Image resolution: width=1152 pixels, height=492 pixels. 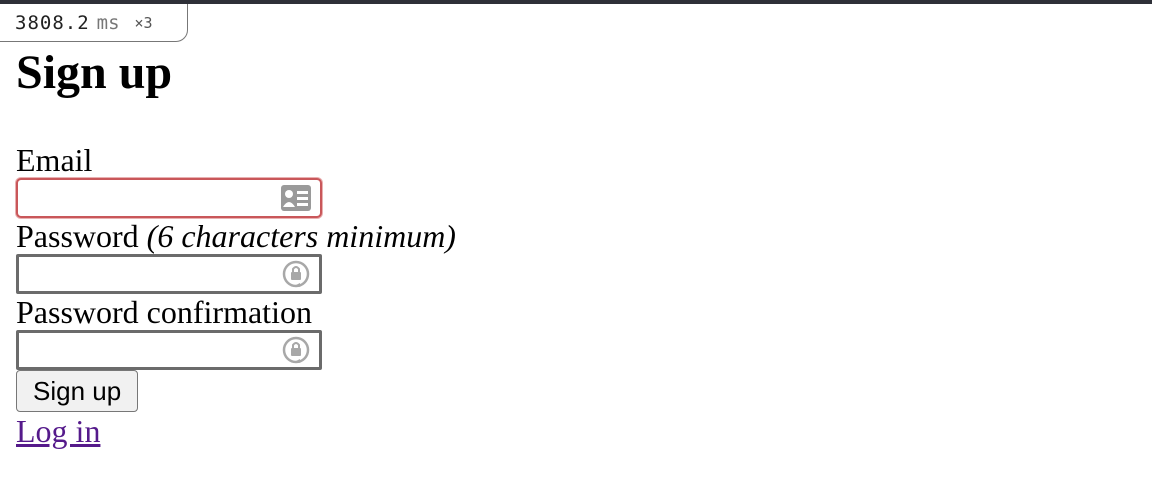 I want to click on email-field-wrapper, so click(x=169, y=198).